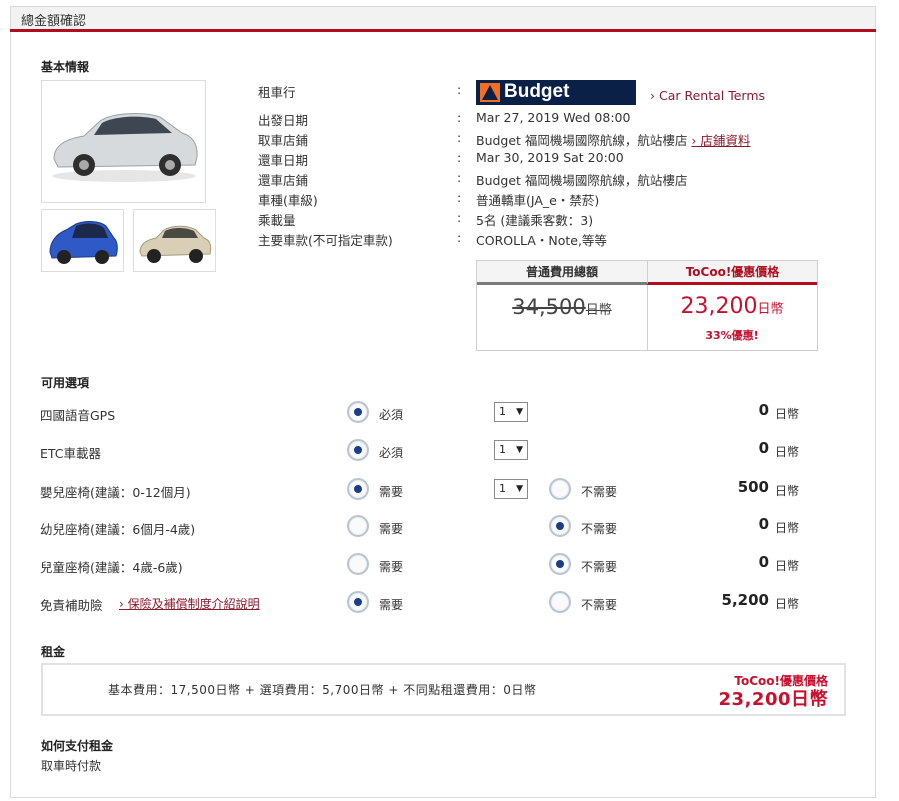 The image size is (899, 801). I want to click on panel-header: 總金額確認, so click(443, 18).